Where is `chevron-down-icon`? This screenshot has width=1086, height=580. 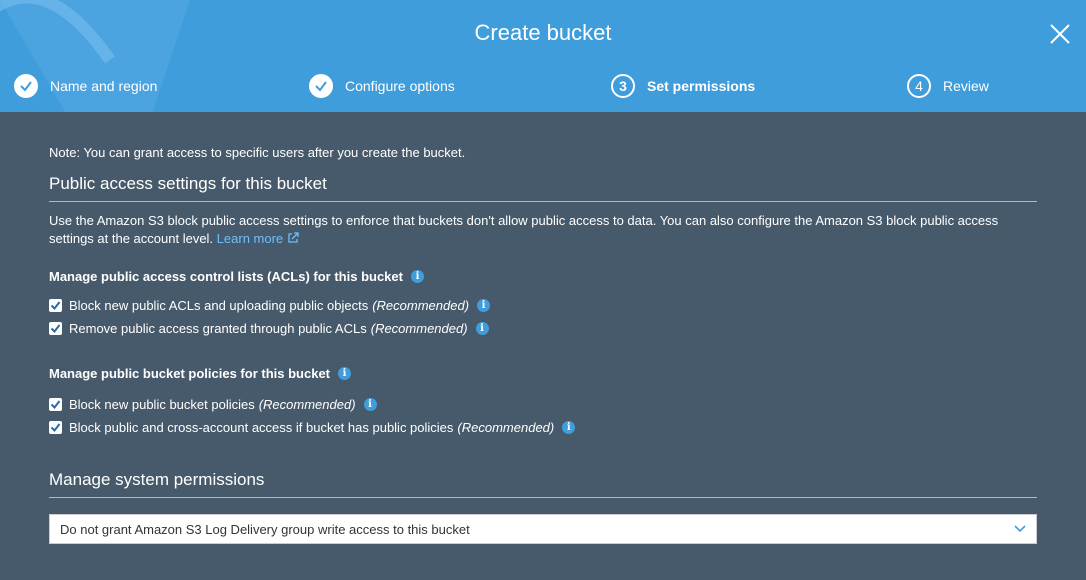 chevron-down-icon is located at coordinates (1020, 529).